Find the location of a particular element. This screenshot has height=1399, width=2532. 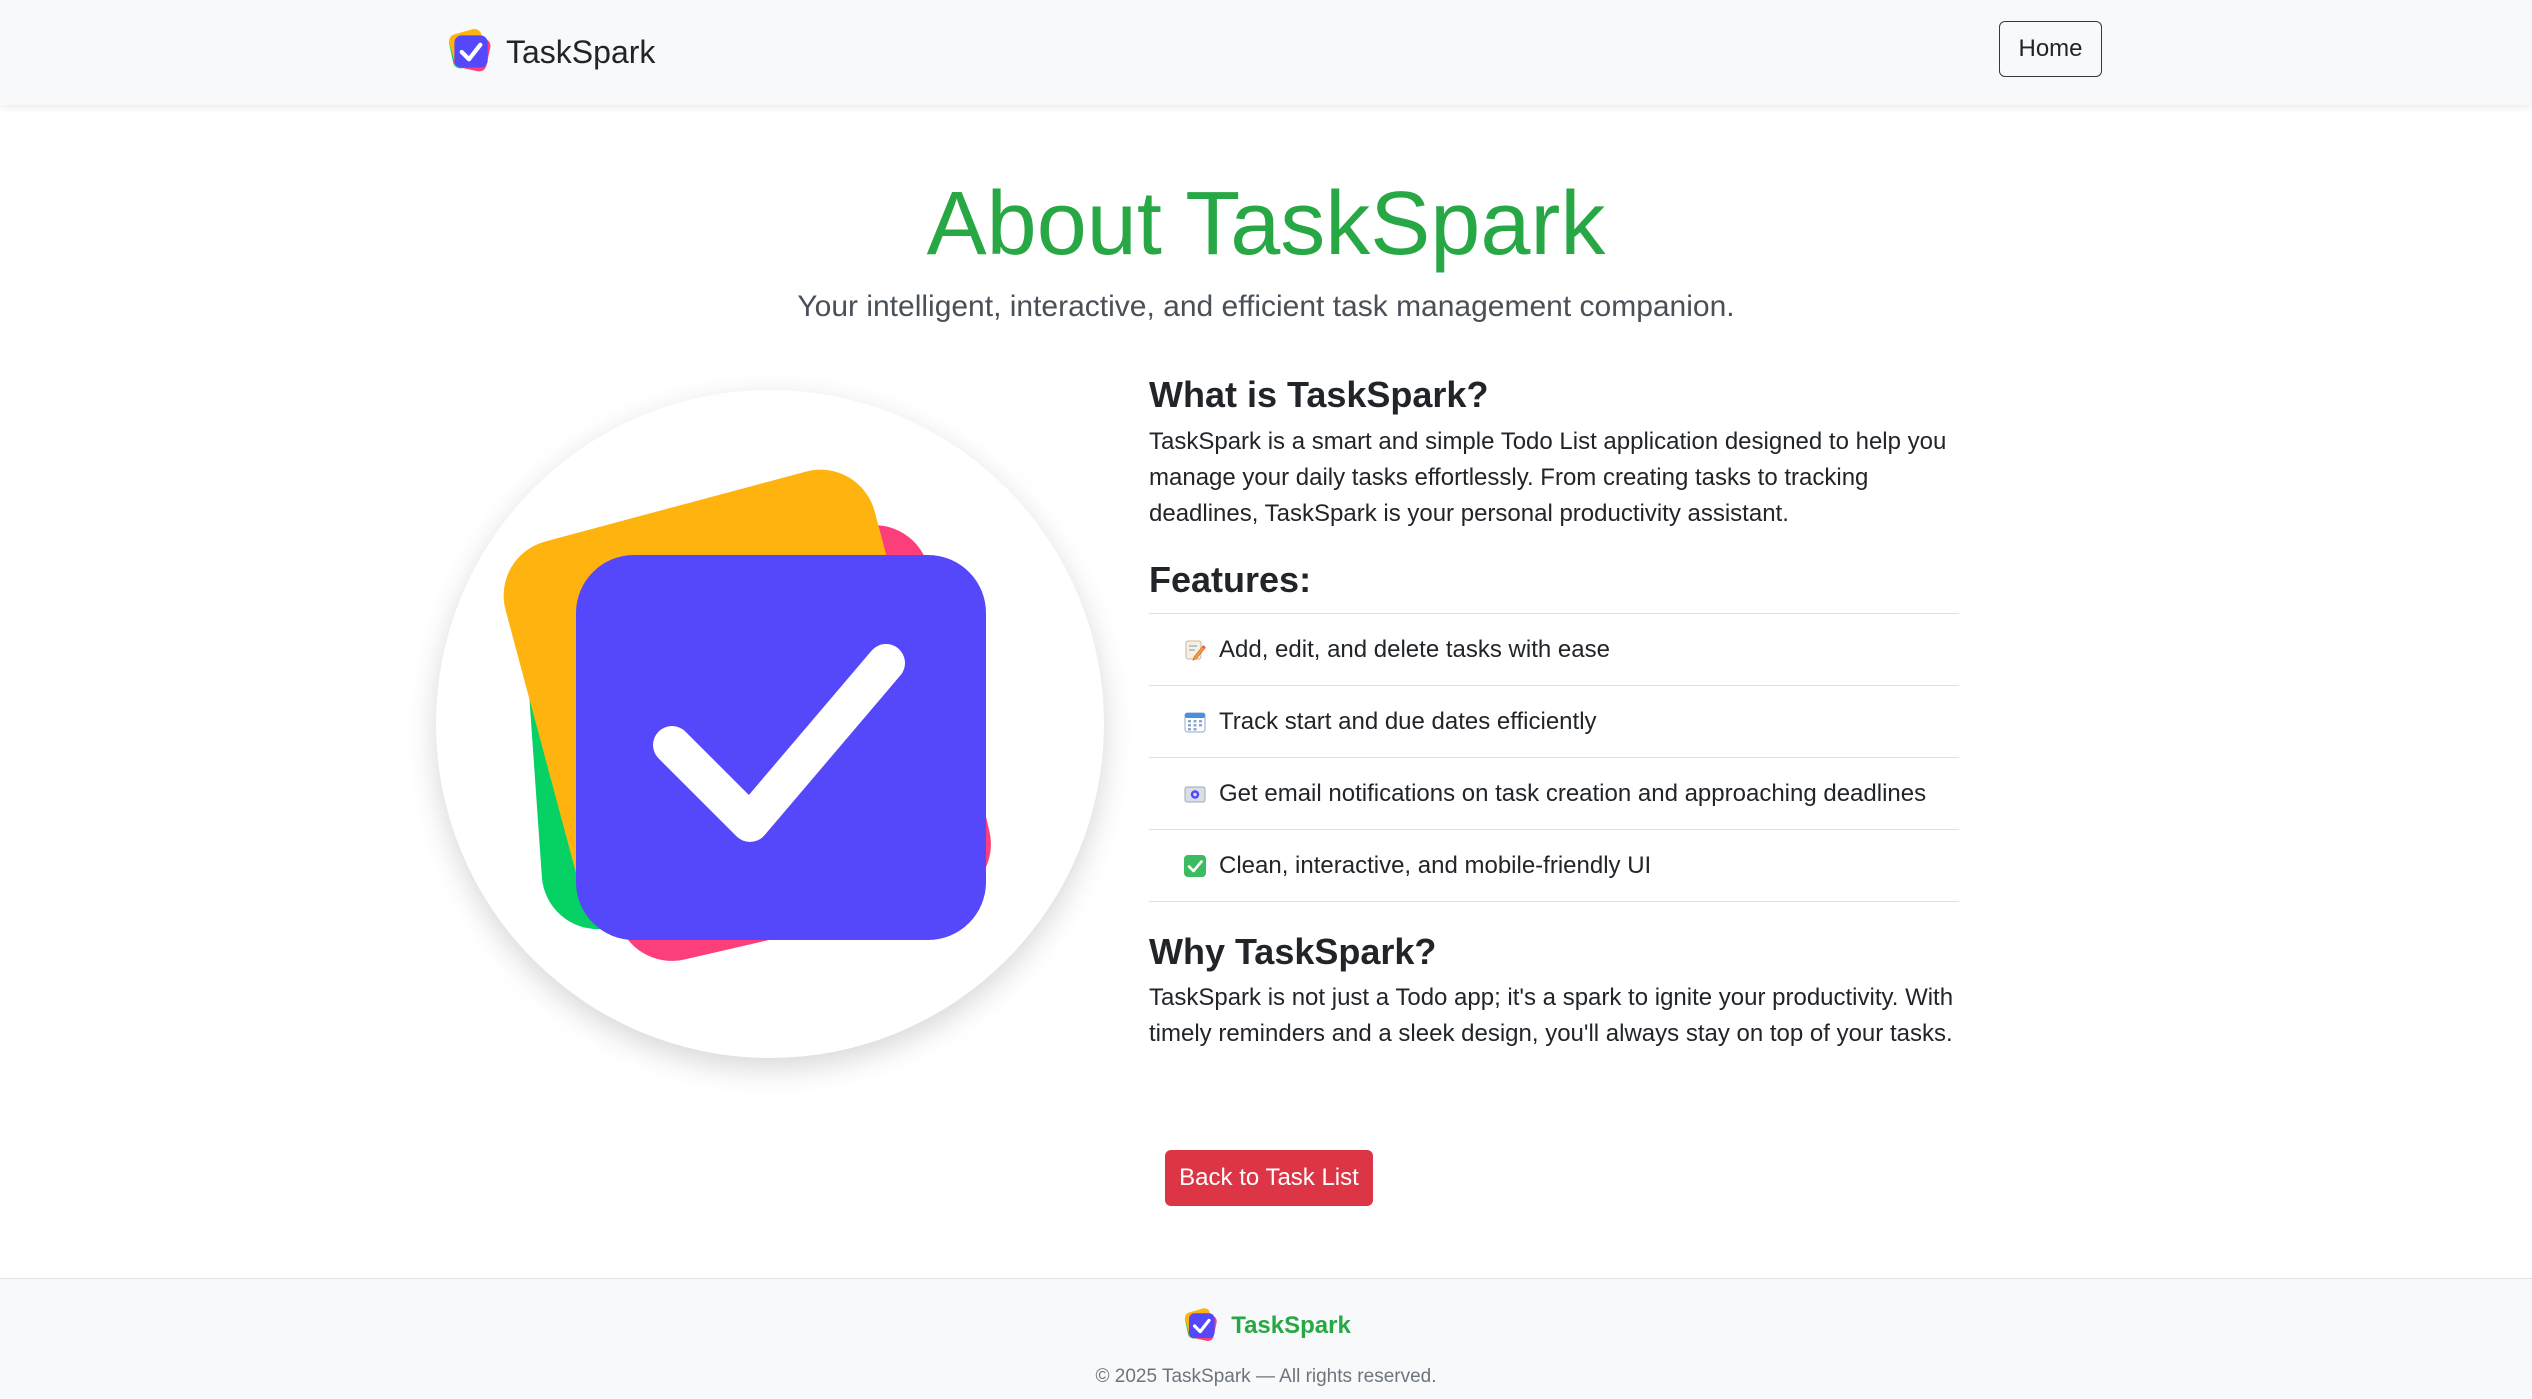

page-title: About TaskSpark is located at coordinates (1266, 224).